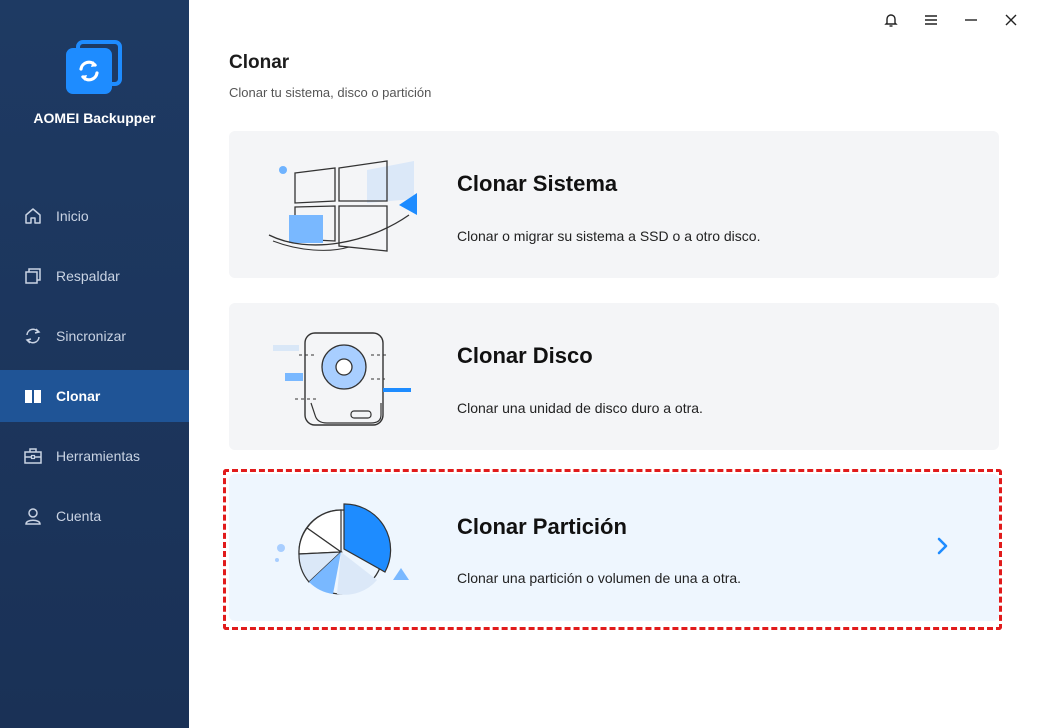  I want to click on sidebar-item-herramientas: Herramientas, so click(94, 456).